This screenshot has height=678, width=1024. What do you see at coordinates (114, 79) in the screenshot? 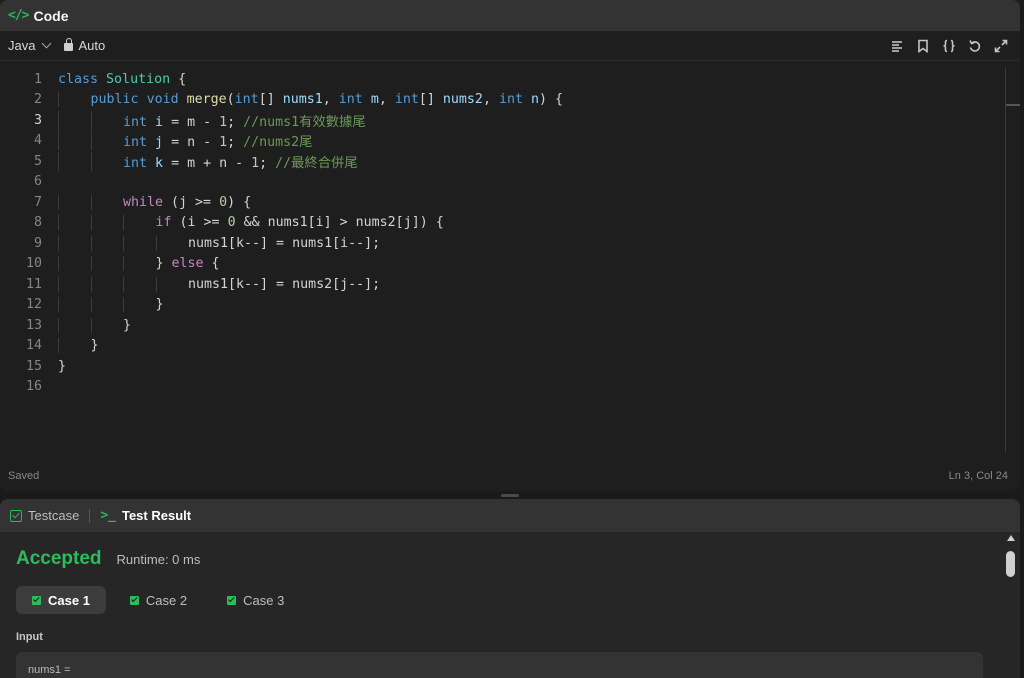
I see `code-text: class Solution {` at bounding box center [114, 79].